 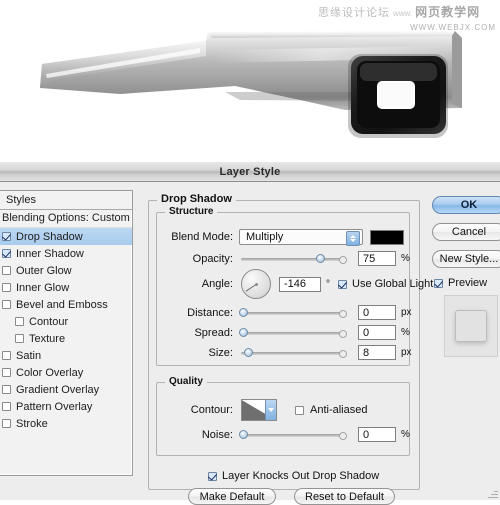 I want to click on style-effect-row-bevel-and-emboss: Bevel and Emboss, so click(x=66, y=304).